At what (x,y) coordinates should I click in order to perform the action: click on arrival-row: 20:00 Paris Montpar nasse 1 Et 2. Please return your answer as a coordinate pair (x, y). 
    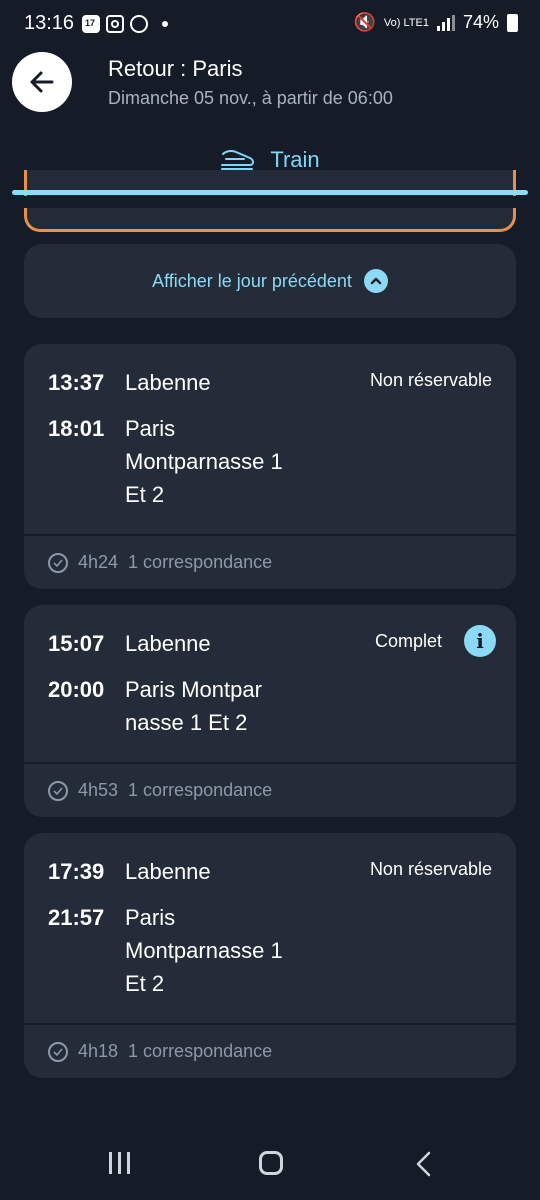
    Looking at the image, I should click on (155, 706).